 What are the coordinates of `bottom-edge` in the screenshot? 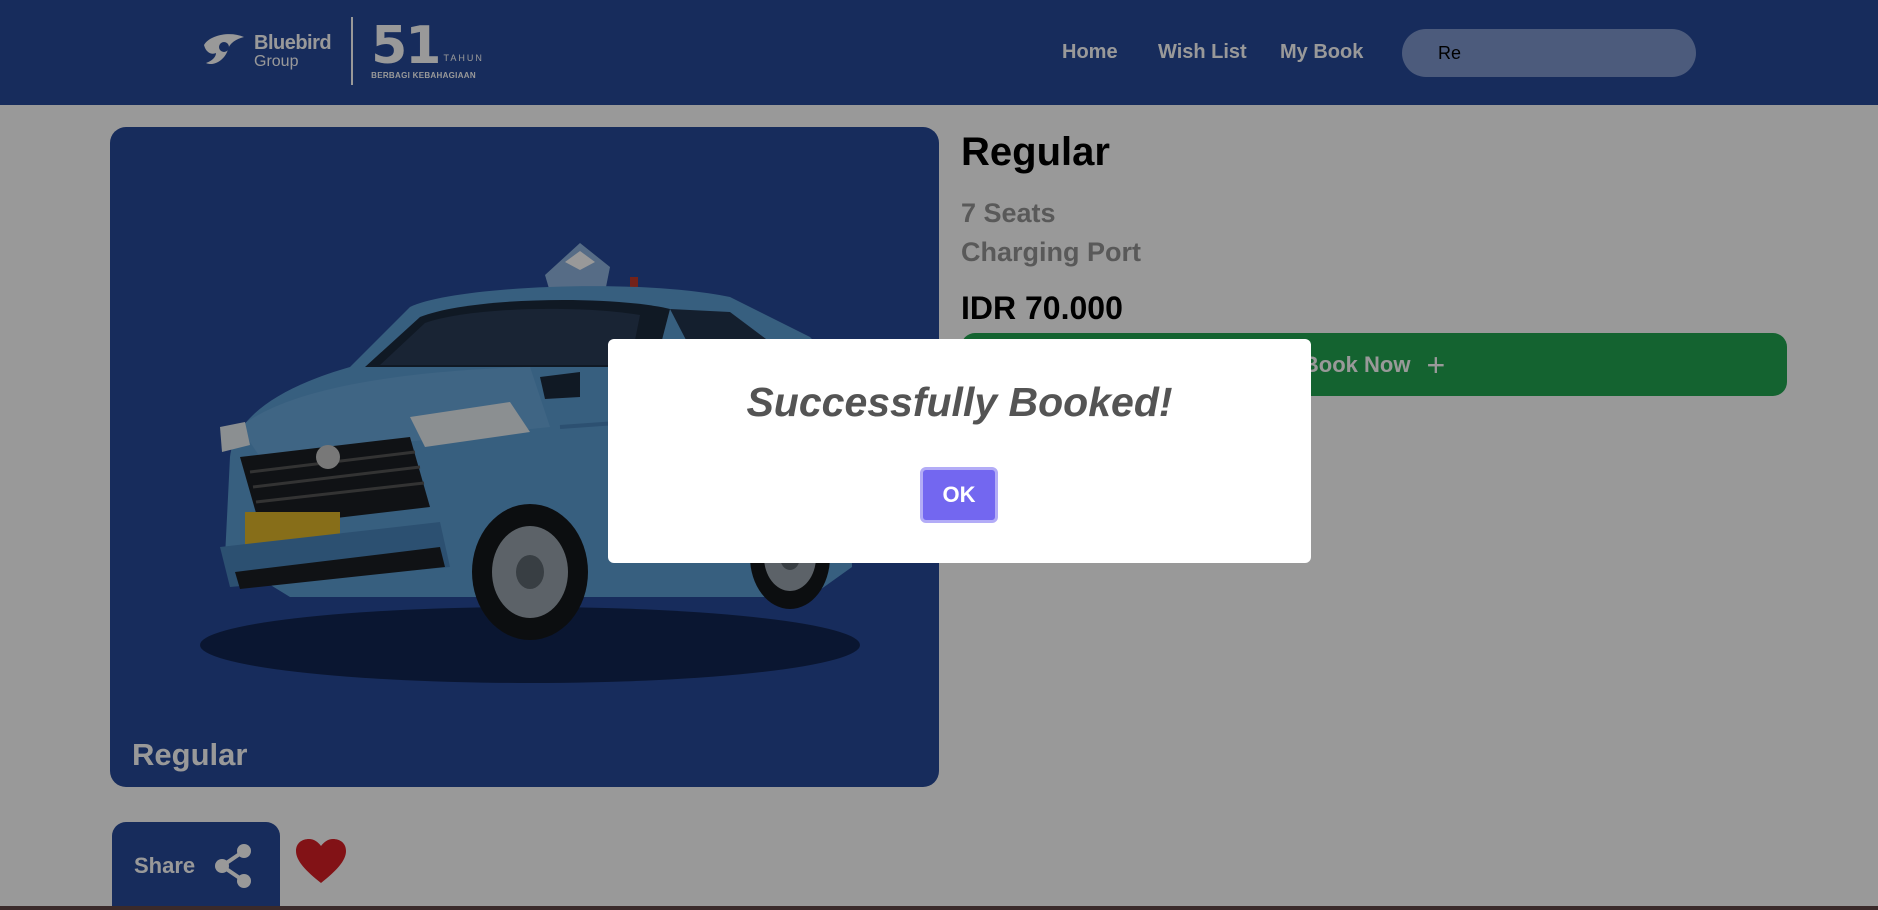 It's located at (939, 908).